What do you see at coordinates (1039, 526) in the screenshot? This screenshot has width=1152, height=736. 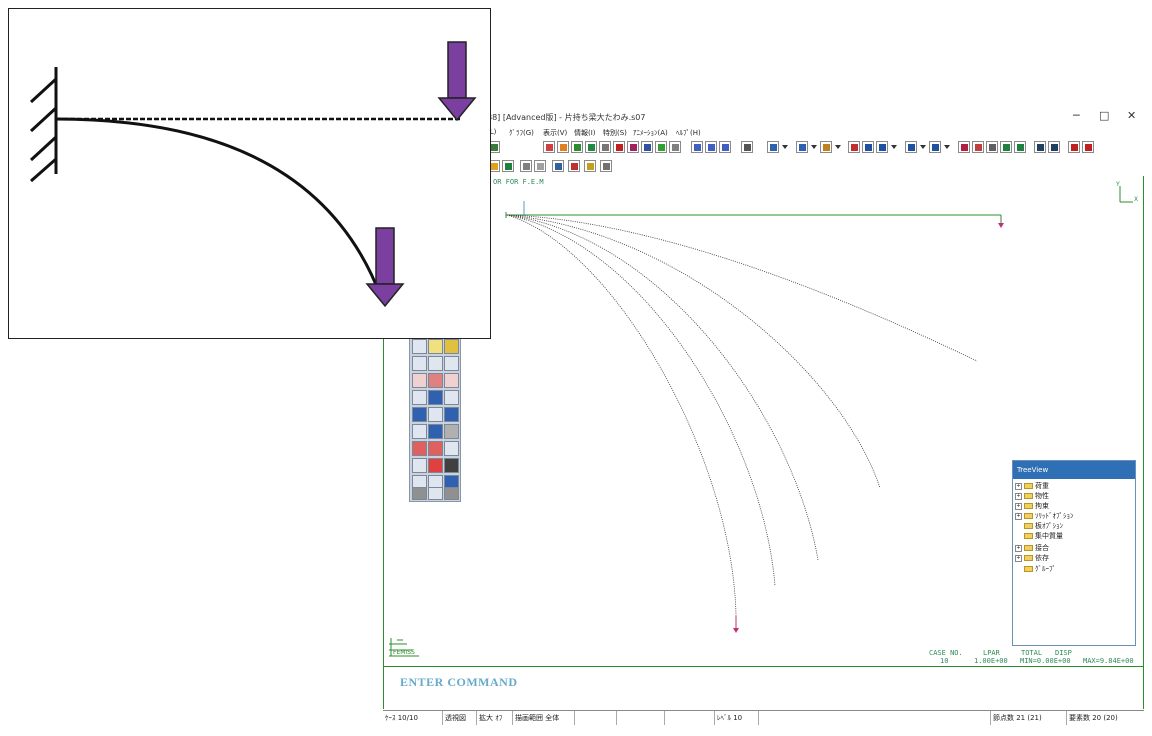 I see `tree-item-plate-option: 板ｵﾌﾟｼｮﾝ` at bounding box center [1039, 526].